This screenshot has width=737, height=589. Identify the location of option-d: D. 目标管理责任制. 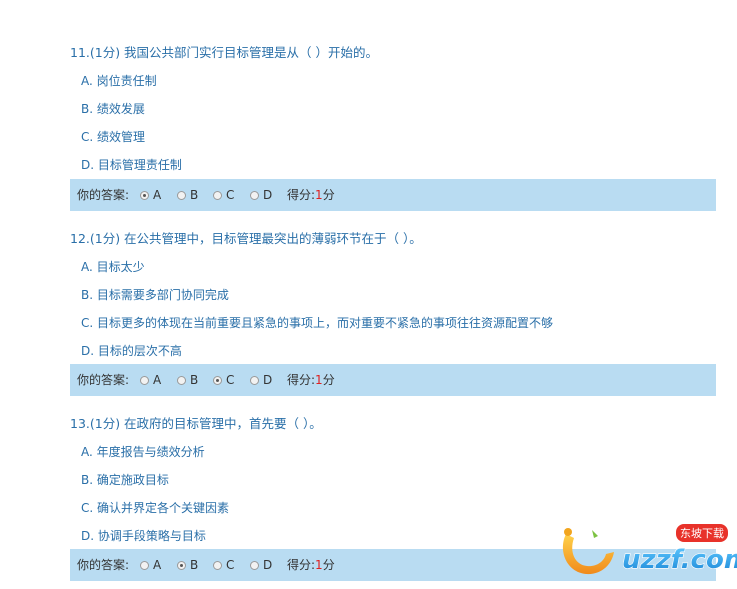
(131, 165).